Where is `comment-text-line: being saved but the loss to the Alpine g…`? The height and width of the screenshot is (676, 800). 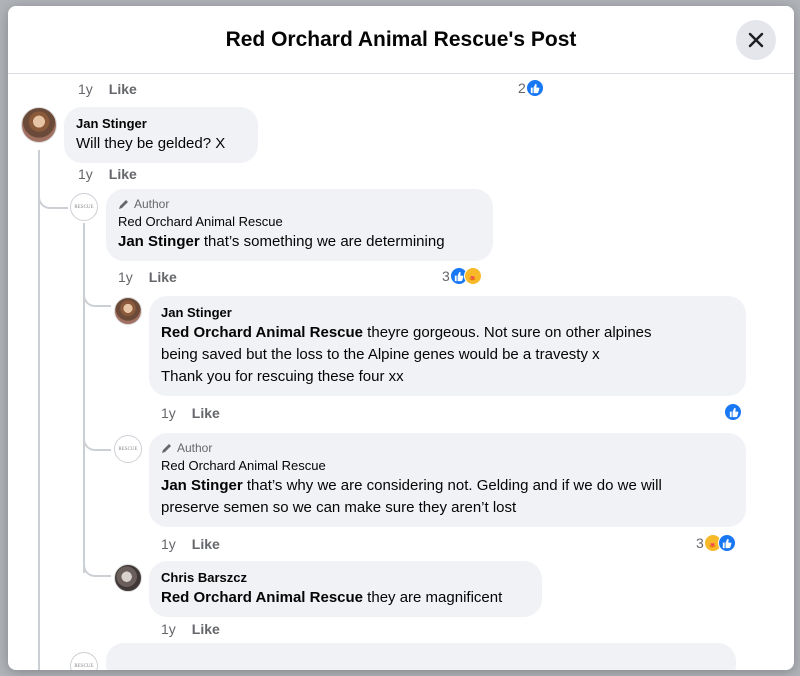 comment-text-line: being saved but the loss to the Alpine g… is located at coordinates (380, 354).